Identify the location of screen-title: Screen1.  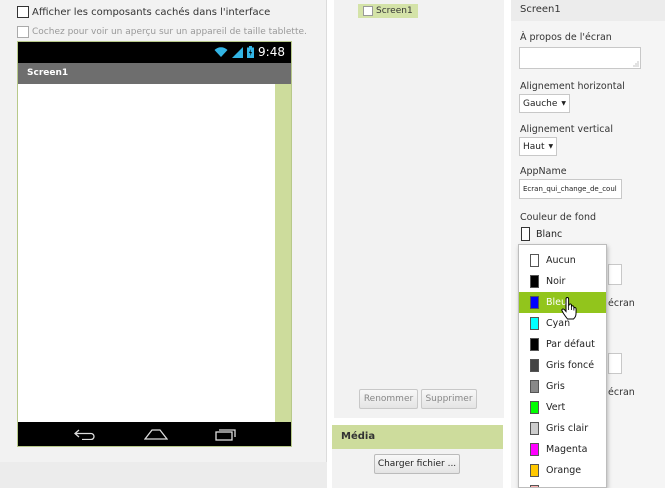
(48, 73).